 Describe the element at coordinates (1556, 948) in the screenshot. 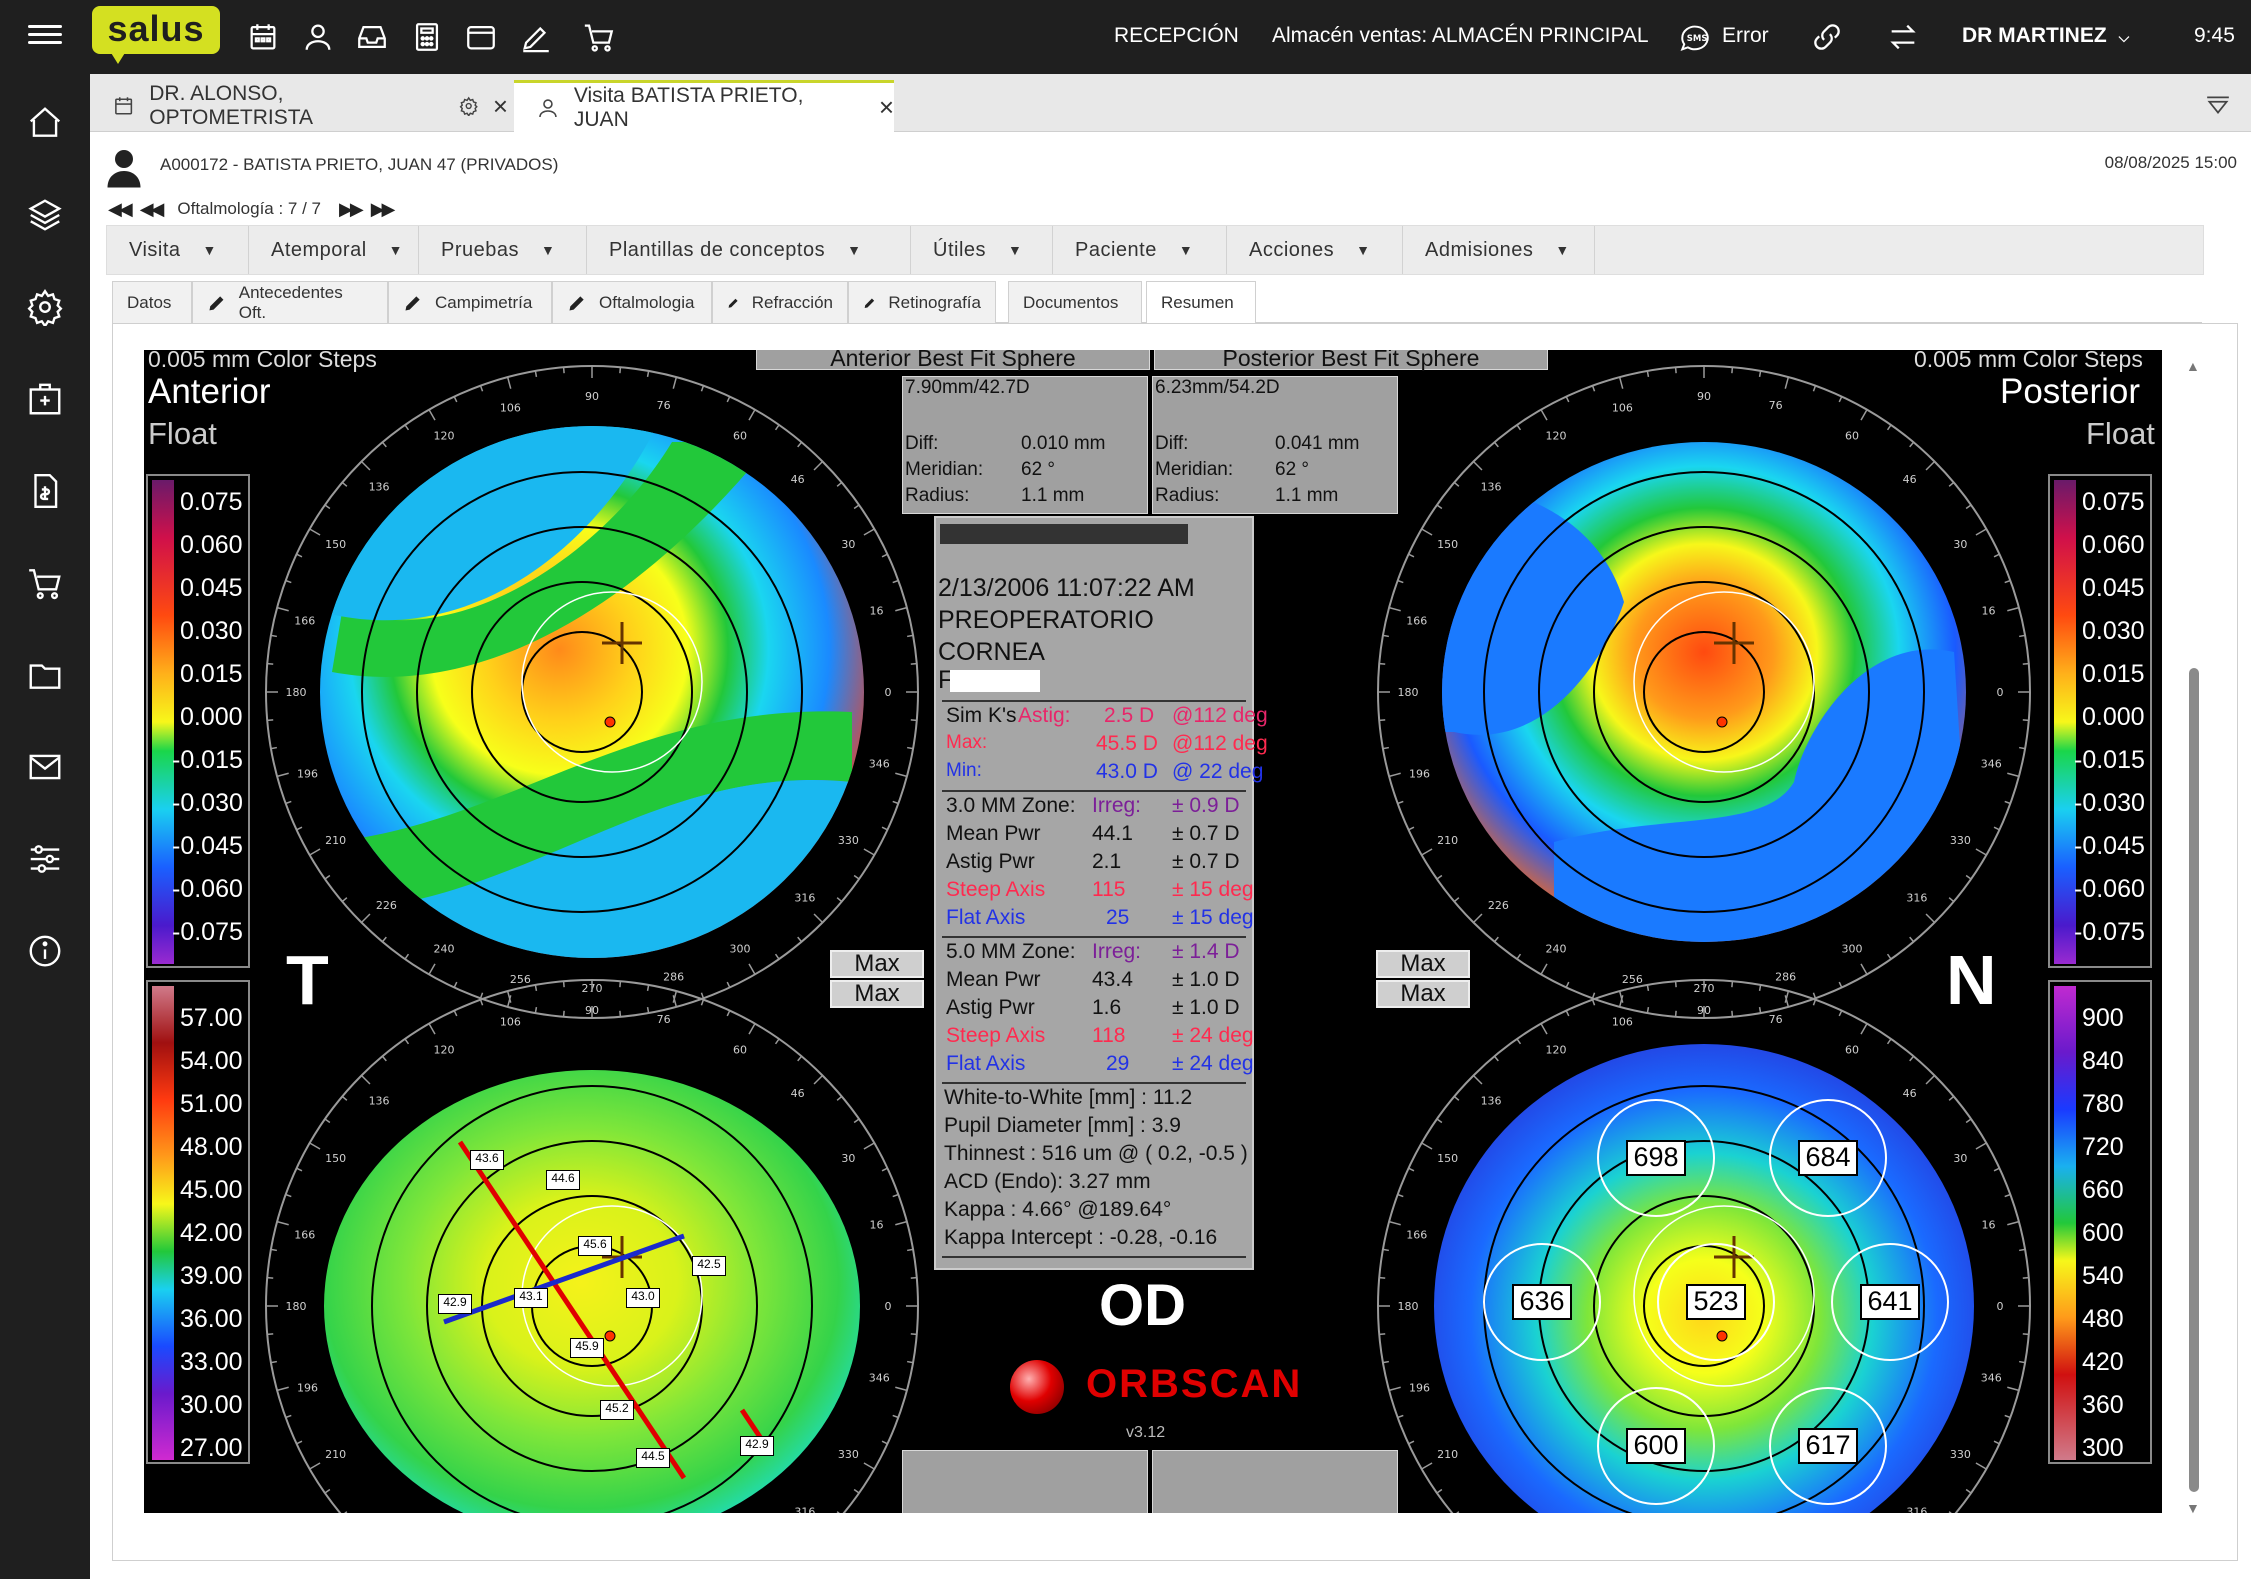

I see `ring-label: 240` at that location.